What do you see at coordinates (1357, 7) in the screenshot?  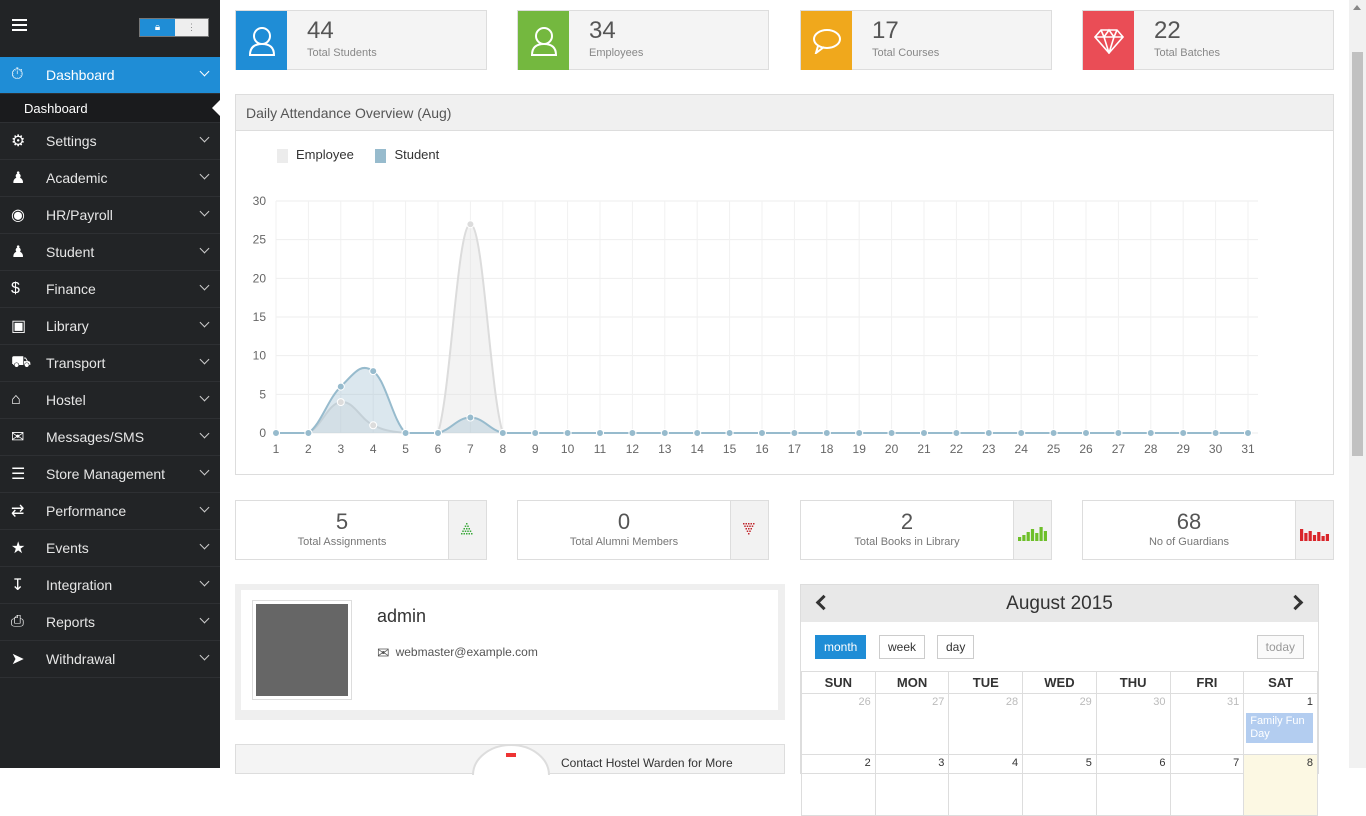 I see `scroll-up-icon` at bounding box center [1357, 7].